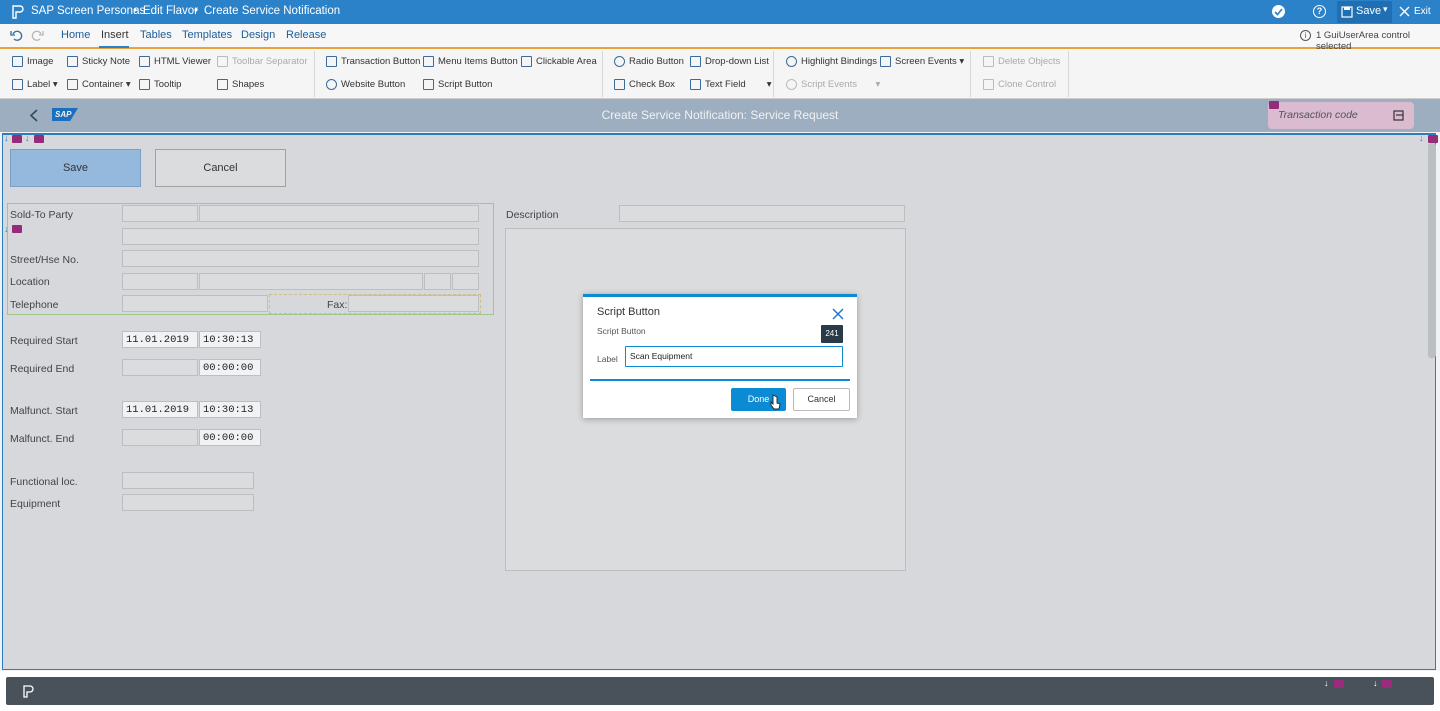  I want to click on sticky-note-icon, so click(72, 61).